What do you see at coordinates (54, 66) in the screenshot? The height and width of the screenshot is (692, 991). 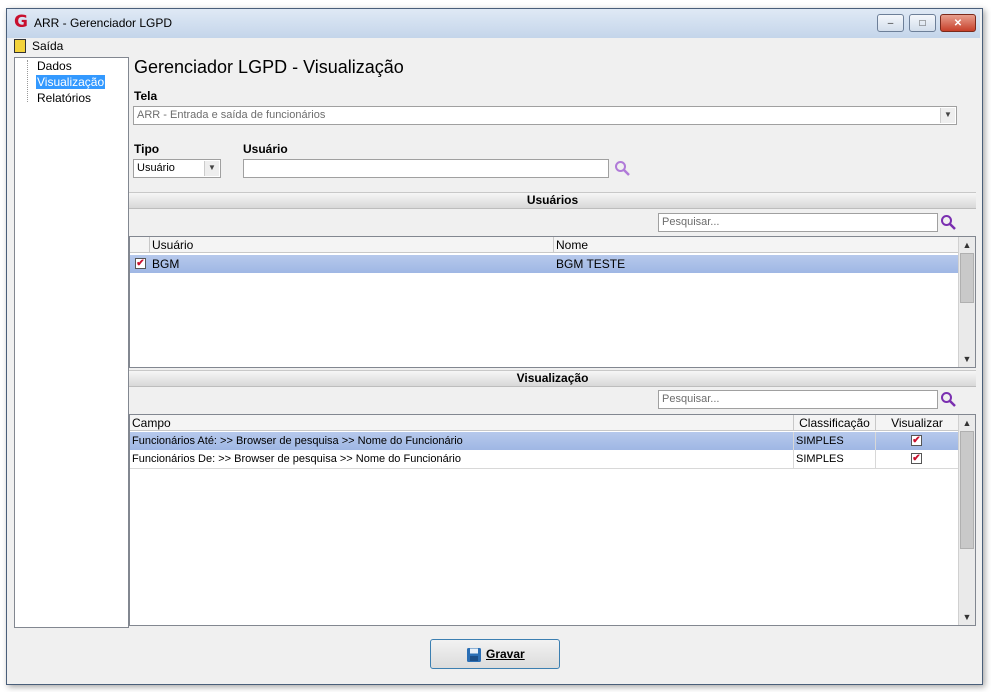 I see `tree-item-dados: Dados` at bounding box center [54, 66].